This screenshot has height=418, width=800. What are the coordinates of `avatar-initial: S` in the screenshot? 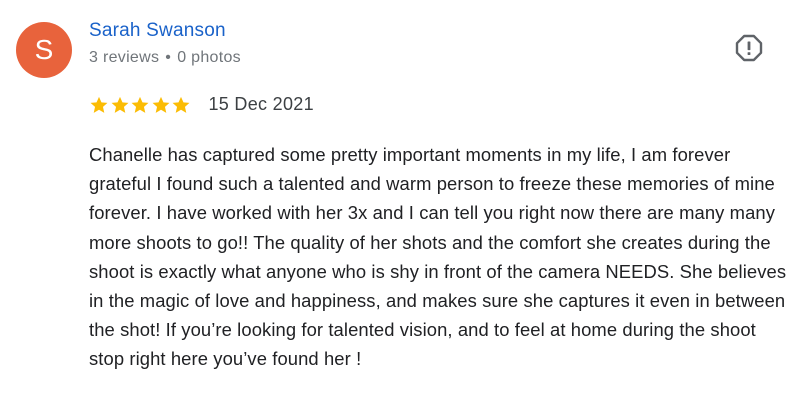 It's located at (44, 49).